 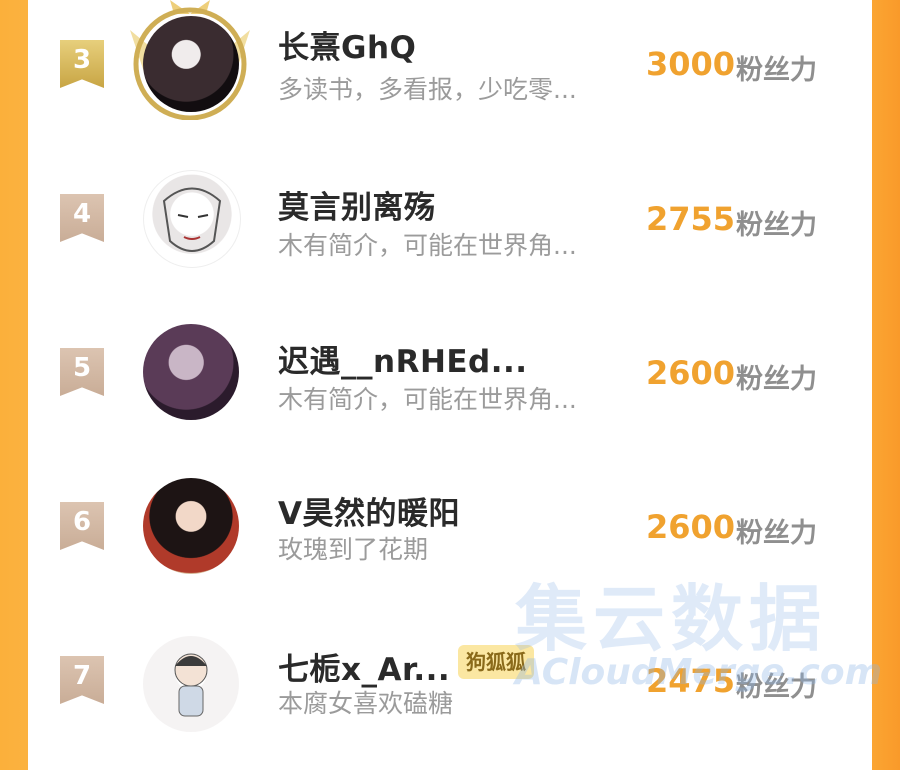 What do you see at coordinates (347, 44) in the screenshot?
I see `user-name: 长熹GhQ` at bounding box center [347, 44].